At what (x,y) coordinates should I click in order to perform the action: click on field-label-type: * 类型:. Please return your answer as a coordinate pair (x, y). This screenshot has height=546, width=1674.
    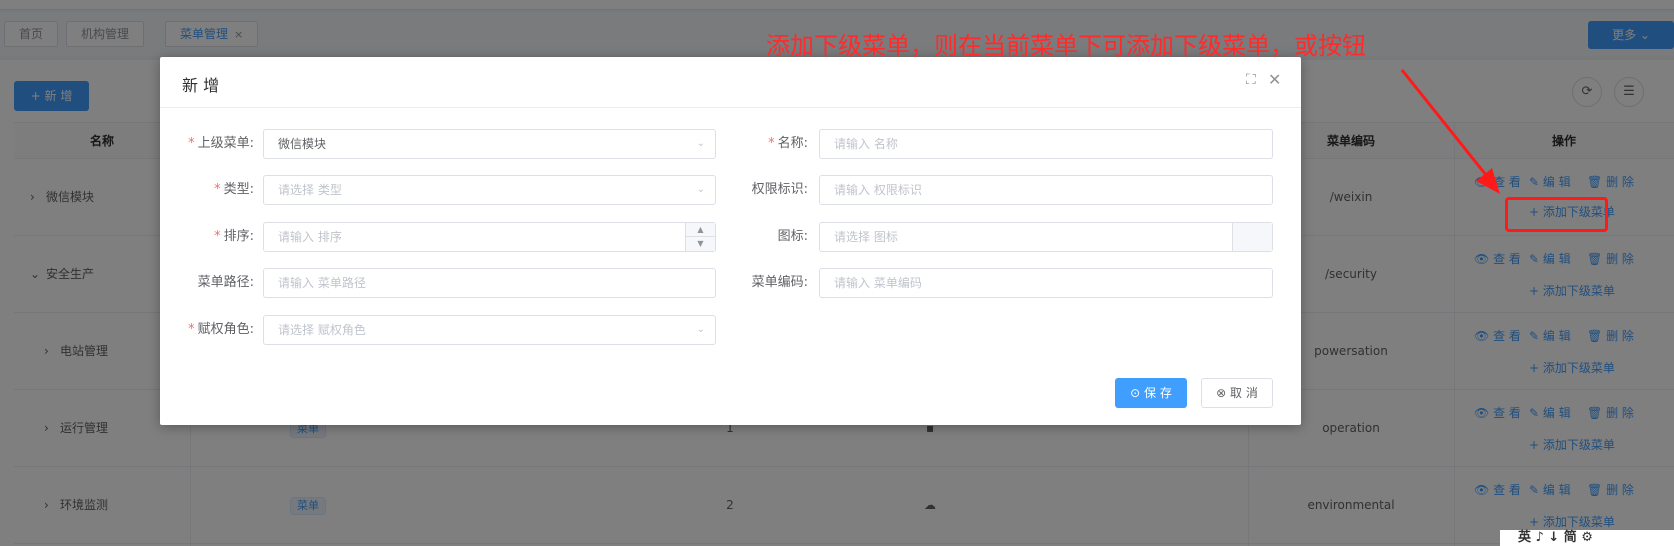
    Looking at the image, I should click on (234, 189).